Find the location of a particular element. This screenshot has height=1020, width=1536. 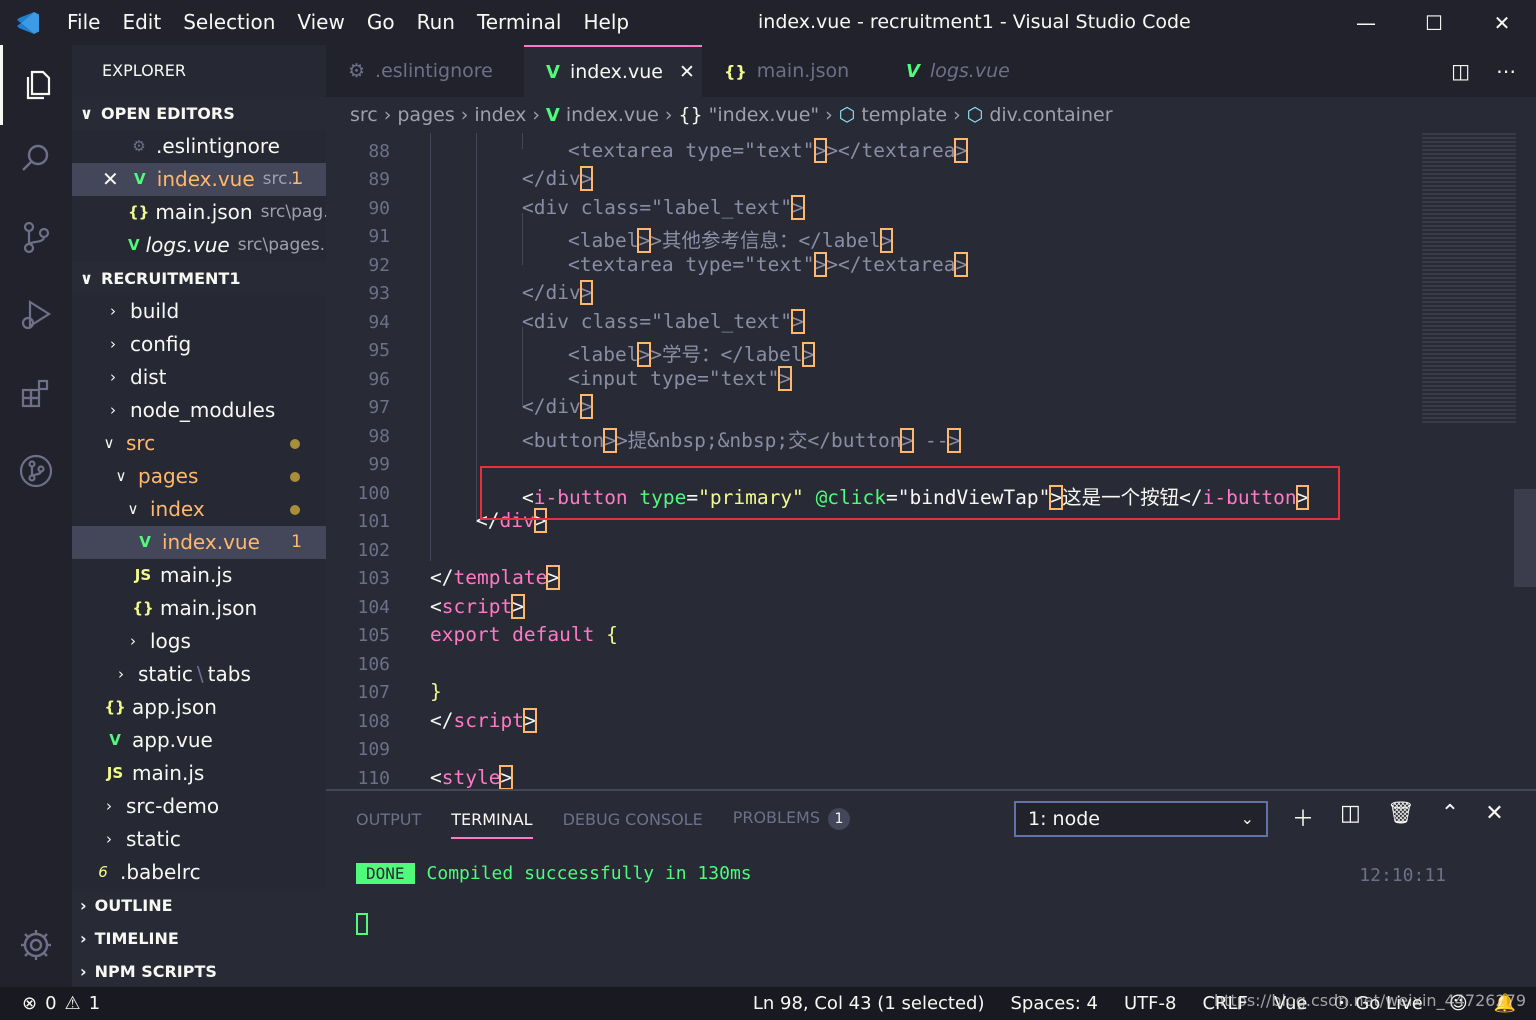

new-terminal-icon: ＋ is located at coordinates (1303, 817).